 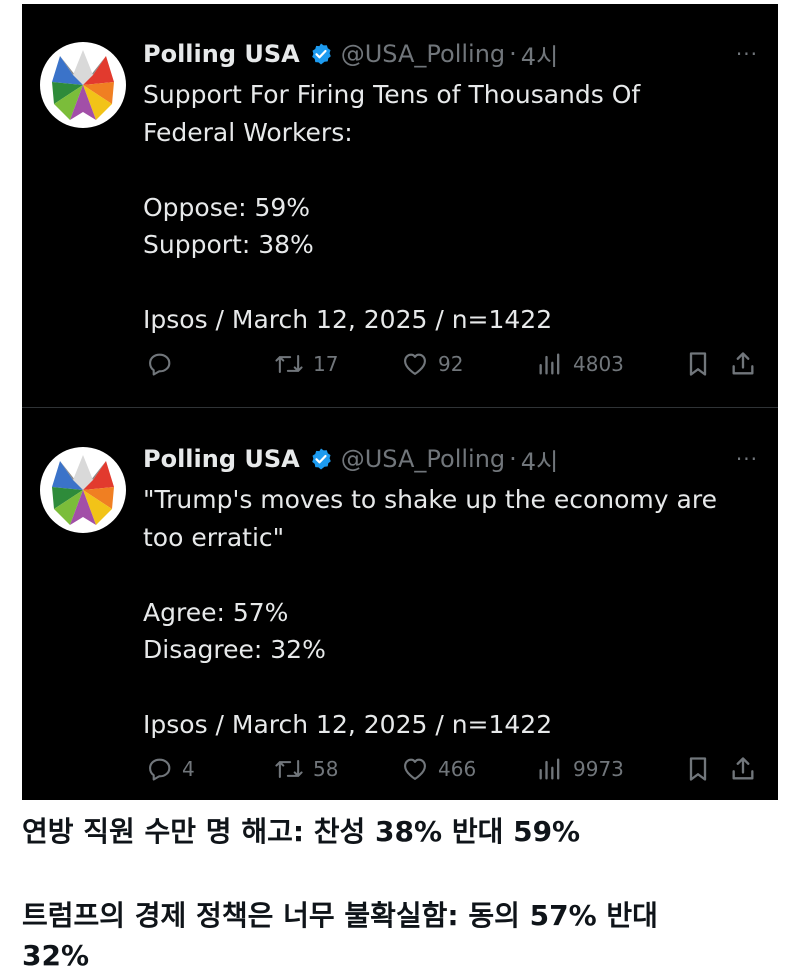 I want to click on reply-button: 4, so click(x=170, y=769).